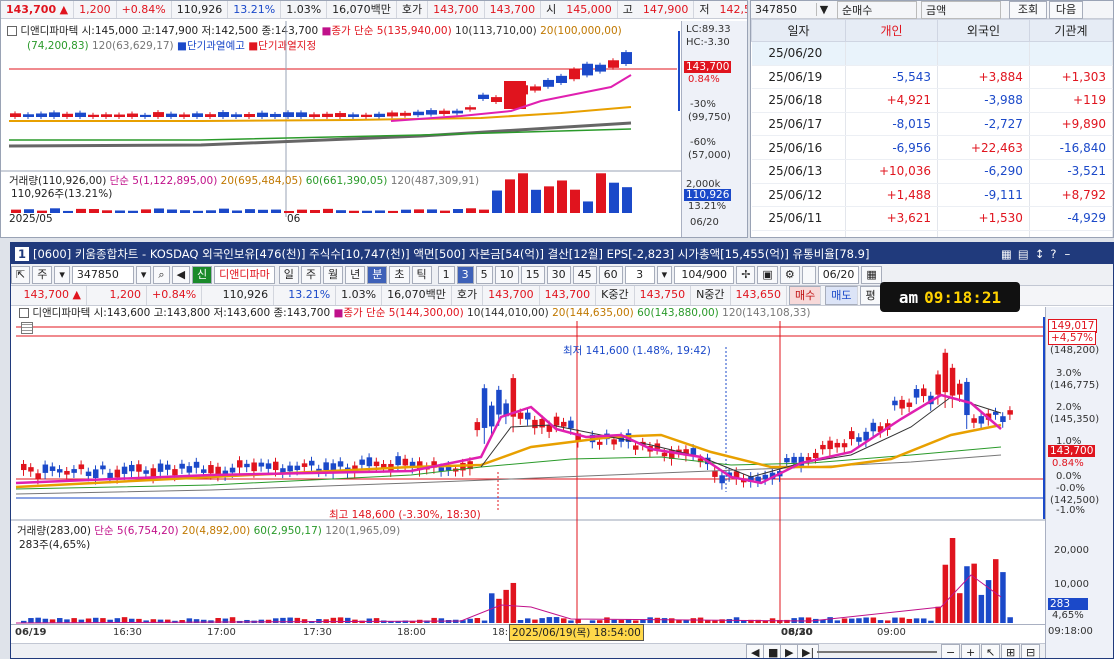  Describe the element at coordinates (528, 650) in the screenshot. I see `scroll-bar: ◀ ■ ▶ ▶| − + ↖ ⊞ ⊟` at that location.